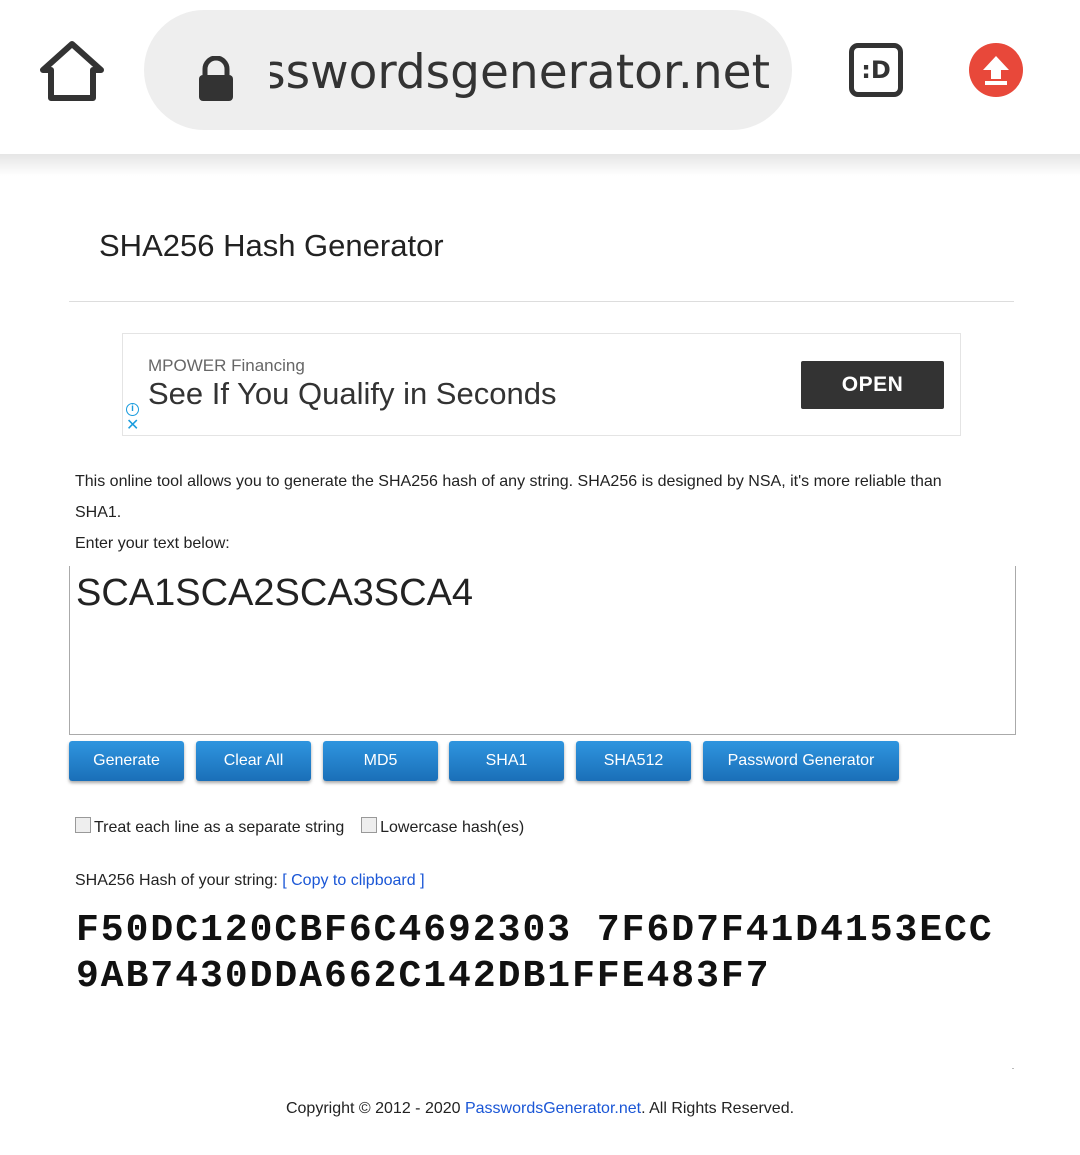 The image size is (1080, 1155). Describe the element at coordinates (72, 71) in the screenshot. I see `home-icon` at that location.